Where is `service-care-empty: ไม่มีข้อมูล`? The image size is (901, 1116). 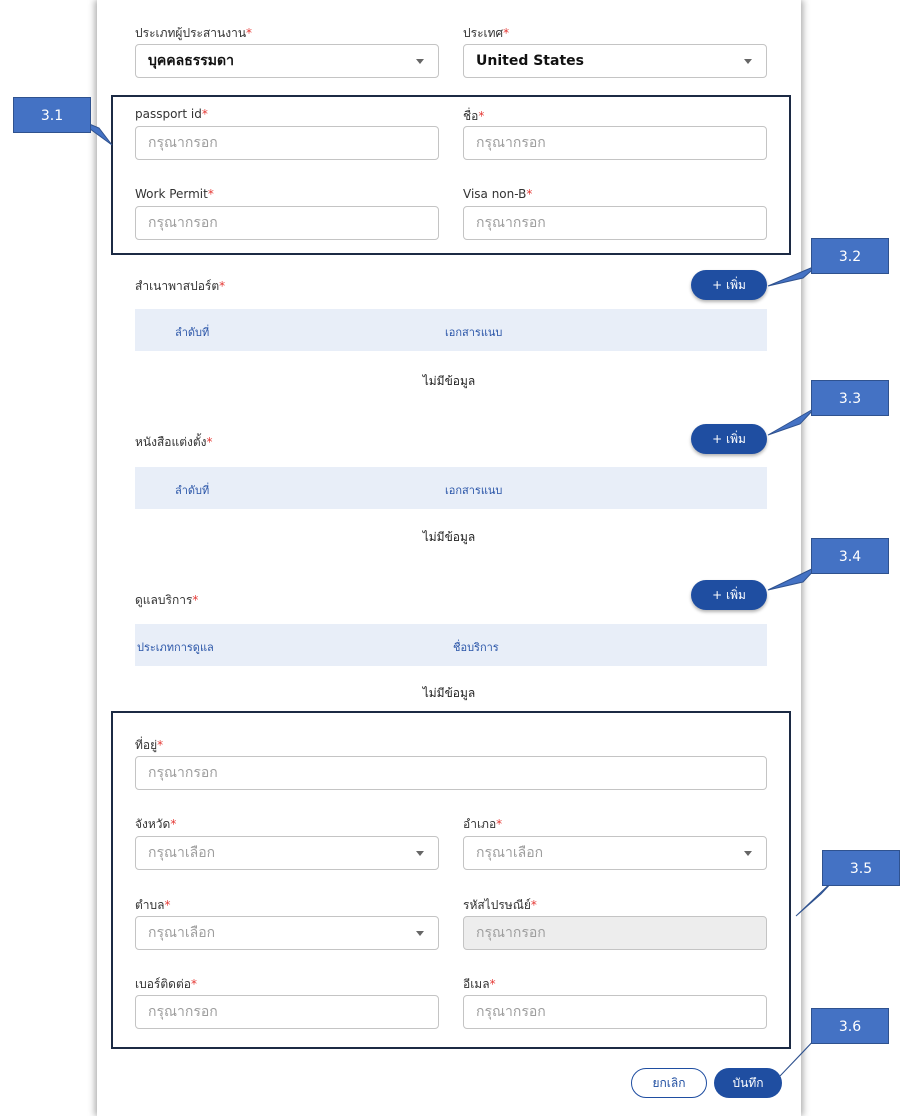 service-care-empty: ไม่มีข้อมูล is located at coordinates (449, 693).